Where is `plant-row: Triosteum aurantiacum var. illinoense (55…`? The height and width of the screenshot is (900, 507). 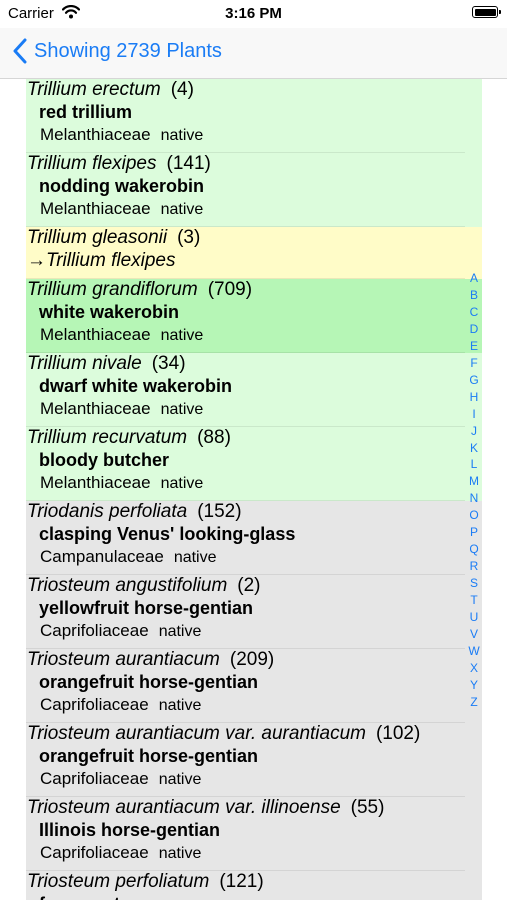 plant-row: Triosteum aurantiacum var. illinoense (55… is located at coordinates (254, 834).